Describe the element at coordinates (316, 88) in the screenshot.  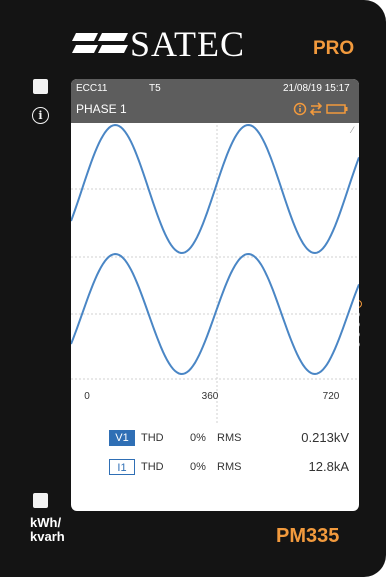
I see `datetime: 21/08/19 15:17` at that location.